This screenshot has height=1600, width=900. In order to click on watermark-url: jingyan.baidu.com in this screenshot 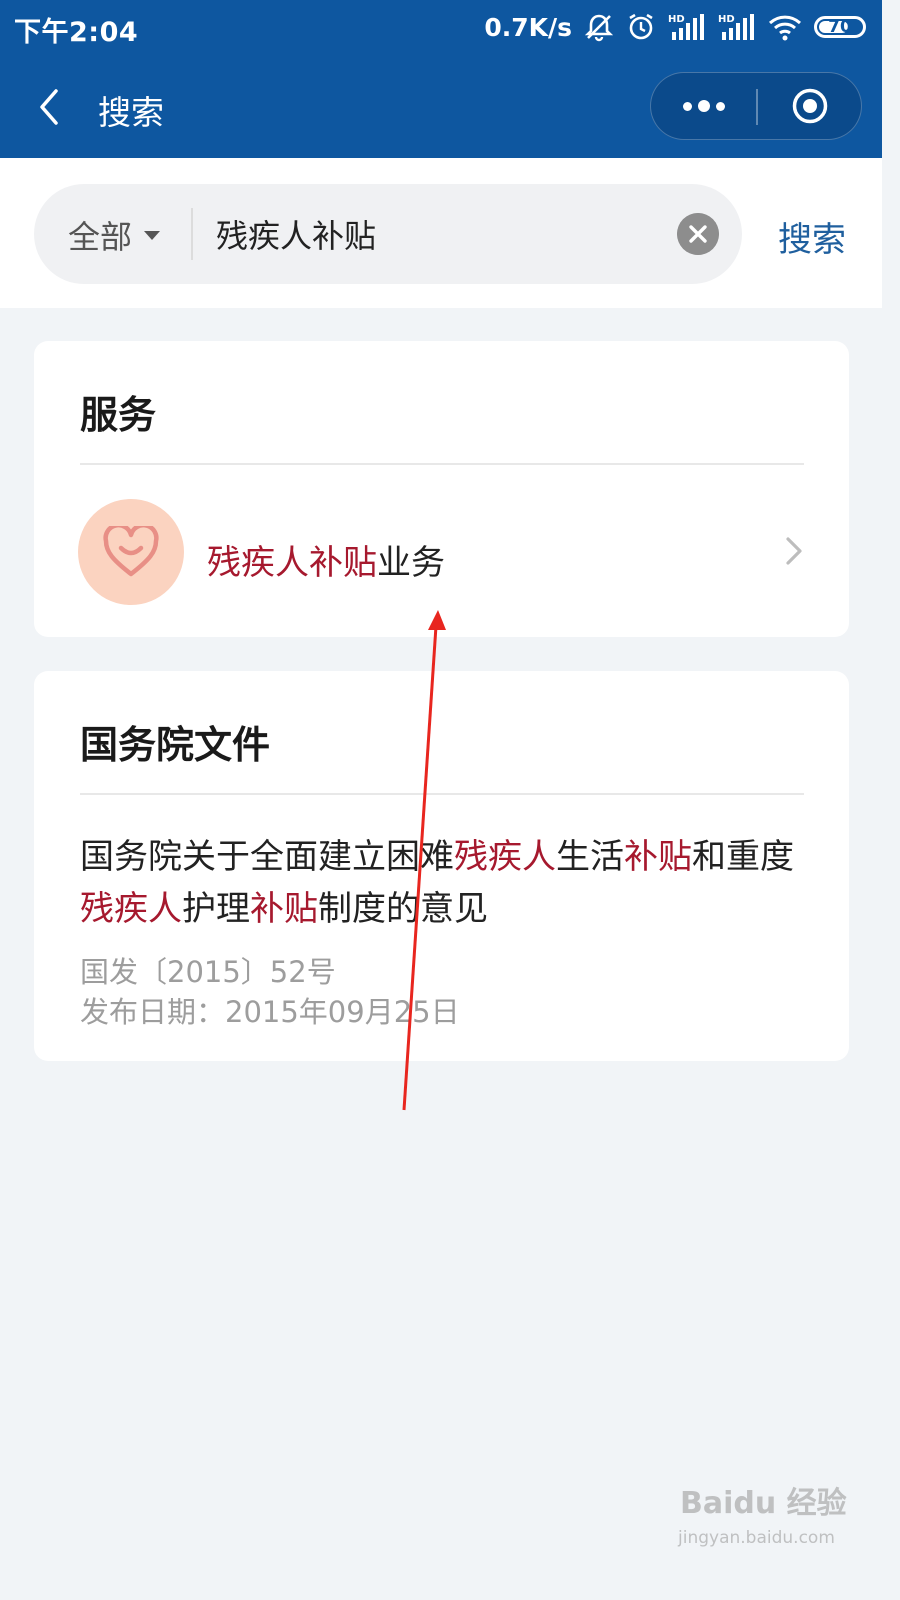, I will do `click(756, 1538)`.